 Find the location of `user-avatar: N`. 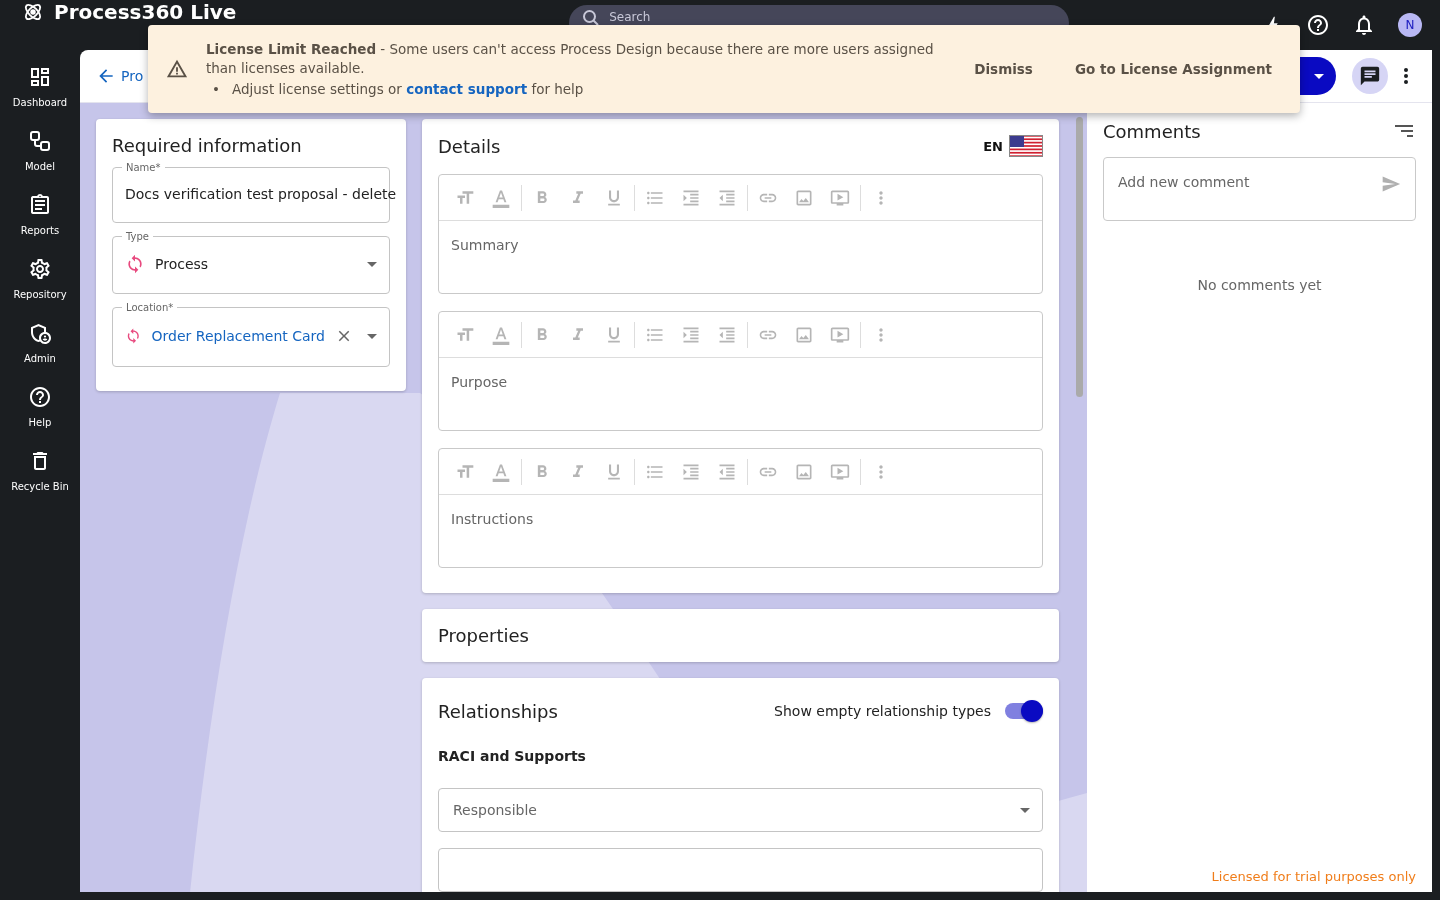

user-avatar: N is located at coordinates (1410, 25).